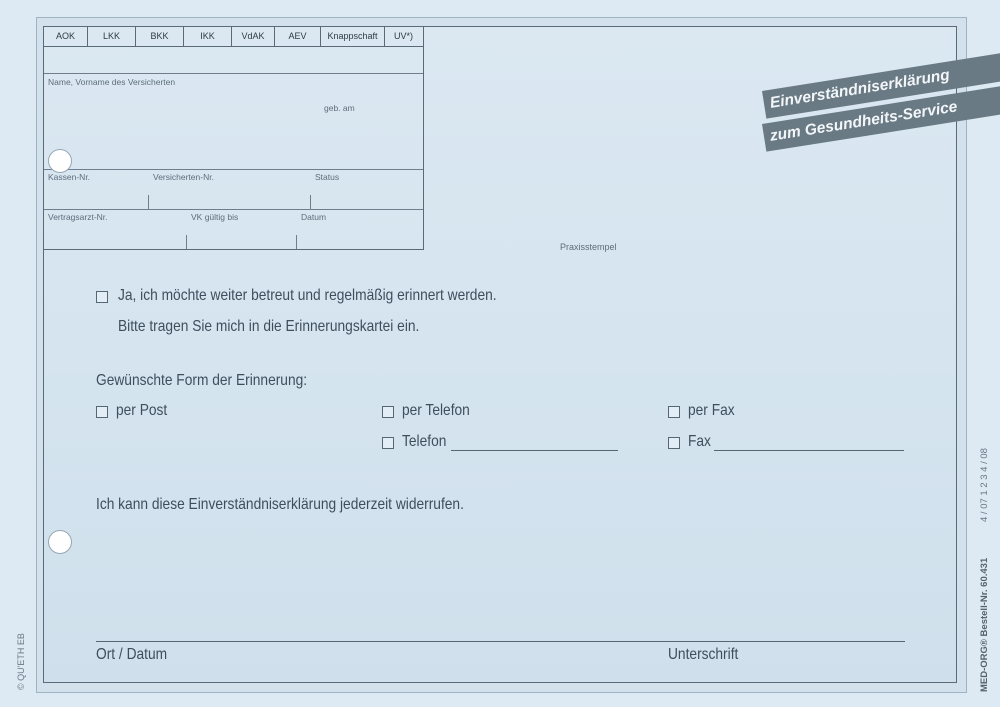 The image size is (1000, 707). What do you see at coordinates (674, 412) in the screenshot?
I see `fax-checkbox` at bounding box center [674, 412].